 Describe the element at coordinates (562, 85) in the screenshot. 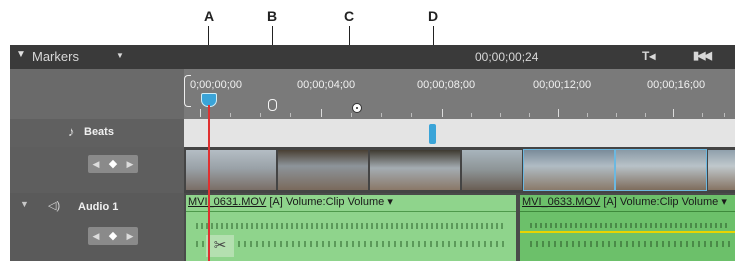

I see `ruler-label-12: 00;00;12;00` at that location.